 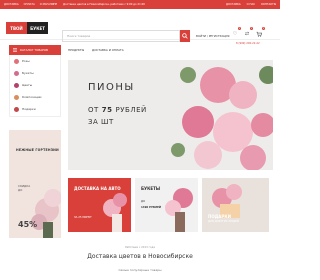 I want to click on gifts-card: ПОДАРКИ ДЛЯ ДОРОГИХ ЛЮДЕЙ, so click(x=235, y=205).